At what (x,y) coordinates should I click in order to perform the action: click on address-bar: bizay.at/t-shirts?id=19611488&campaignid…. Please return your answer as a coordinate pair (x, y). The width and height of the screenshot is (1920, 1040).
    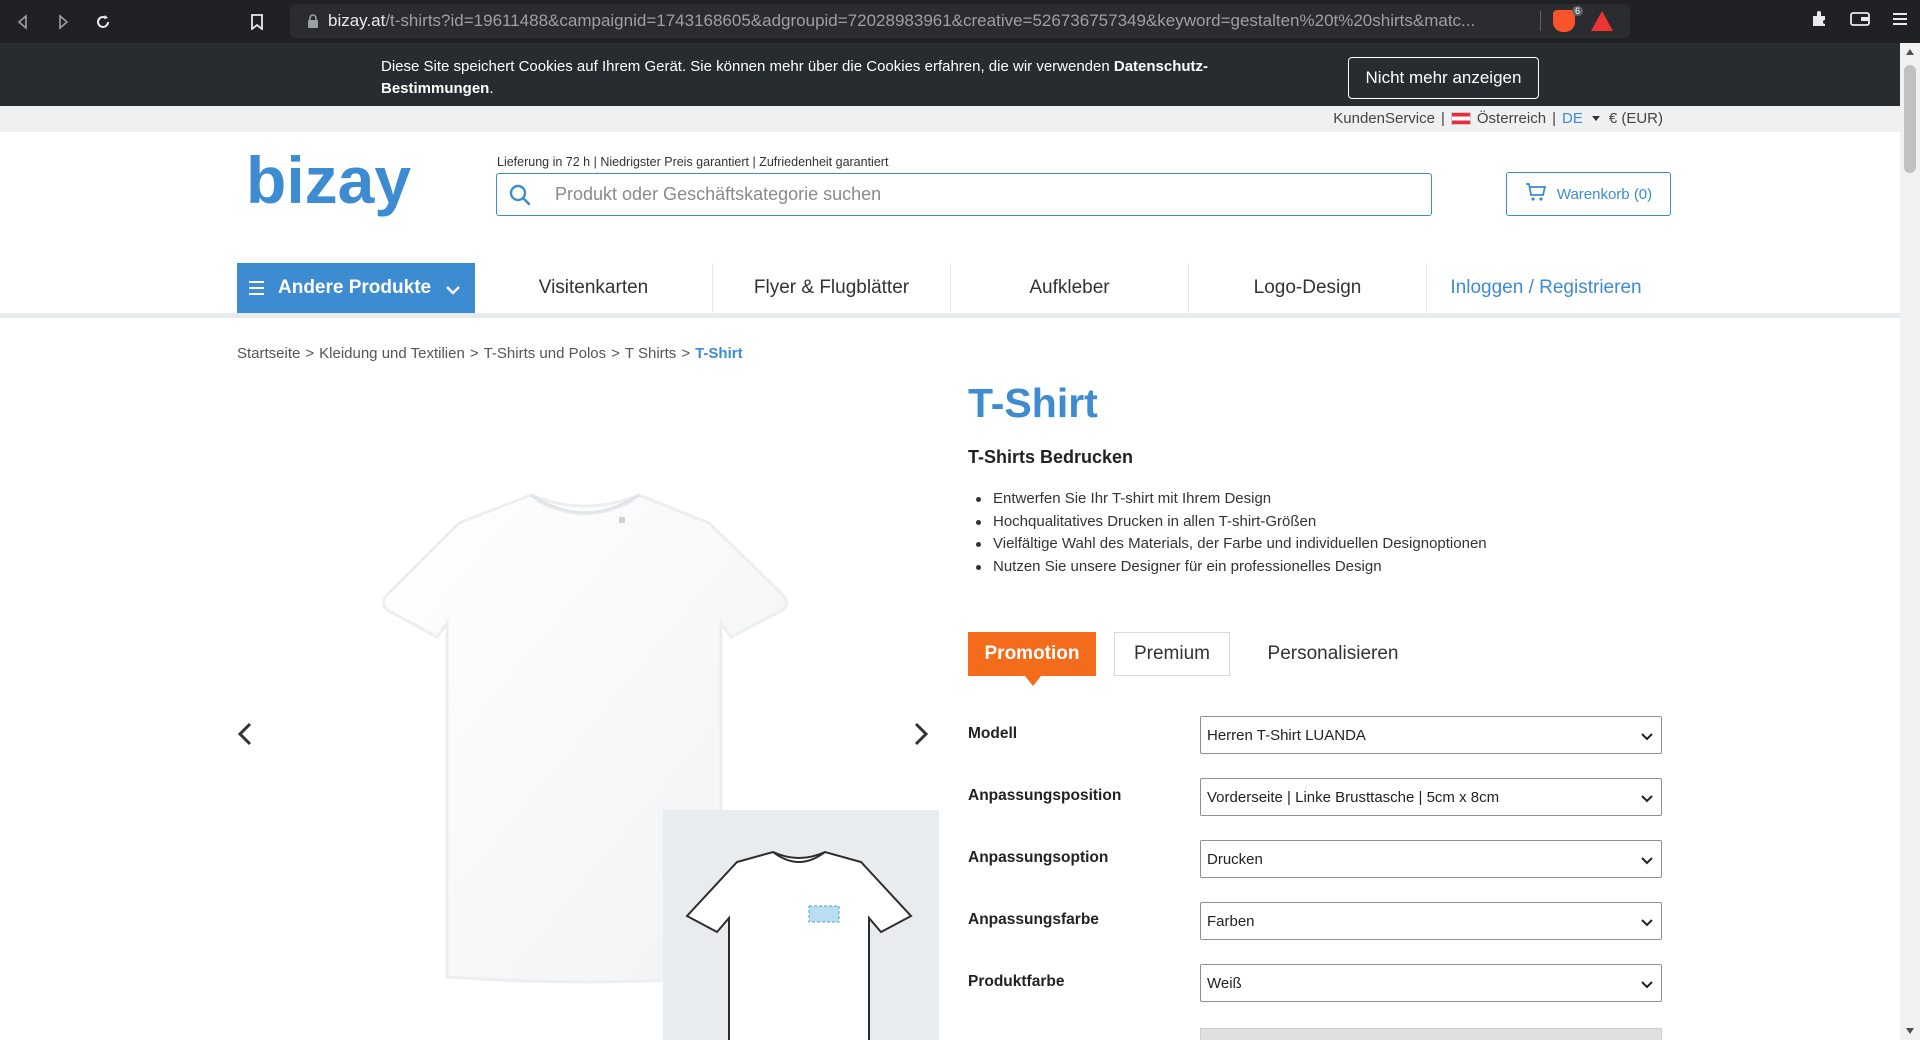
    Looking at the image, I should click on (960, 21).